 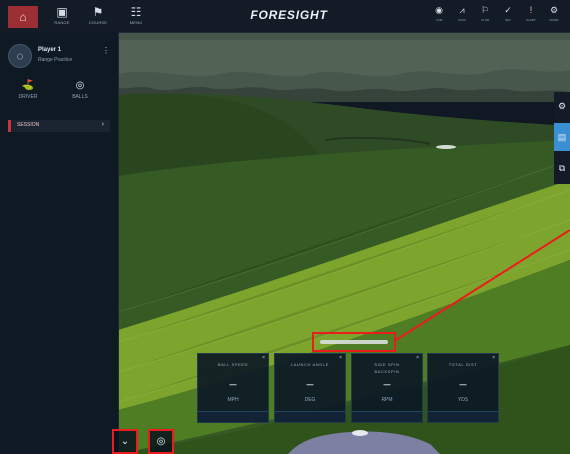 I want to click on ball-icon: ◎, so click(x=80, y=85).